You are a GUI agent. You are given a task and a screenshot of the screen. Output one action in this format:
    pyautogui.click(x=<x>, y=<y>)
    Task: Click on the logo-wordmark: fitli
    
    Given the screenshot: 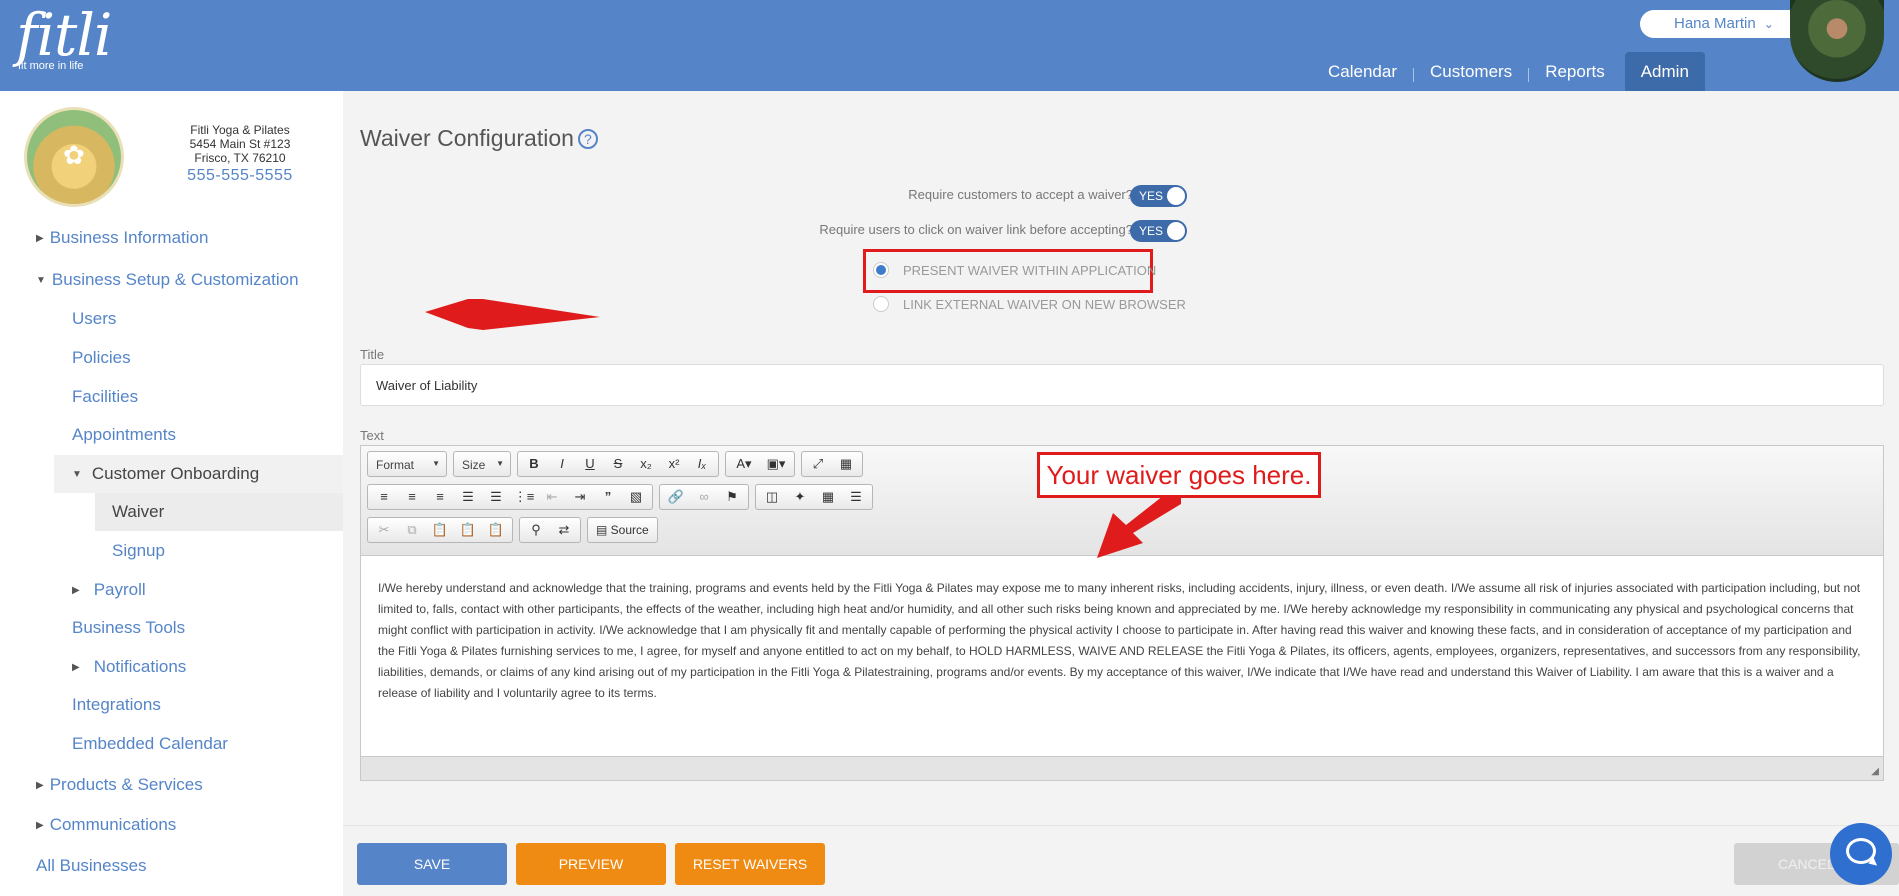 What is the action you would take?
    pyautogui.click(x=64, y=35)
    